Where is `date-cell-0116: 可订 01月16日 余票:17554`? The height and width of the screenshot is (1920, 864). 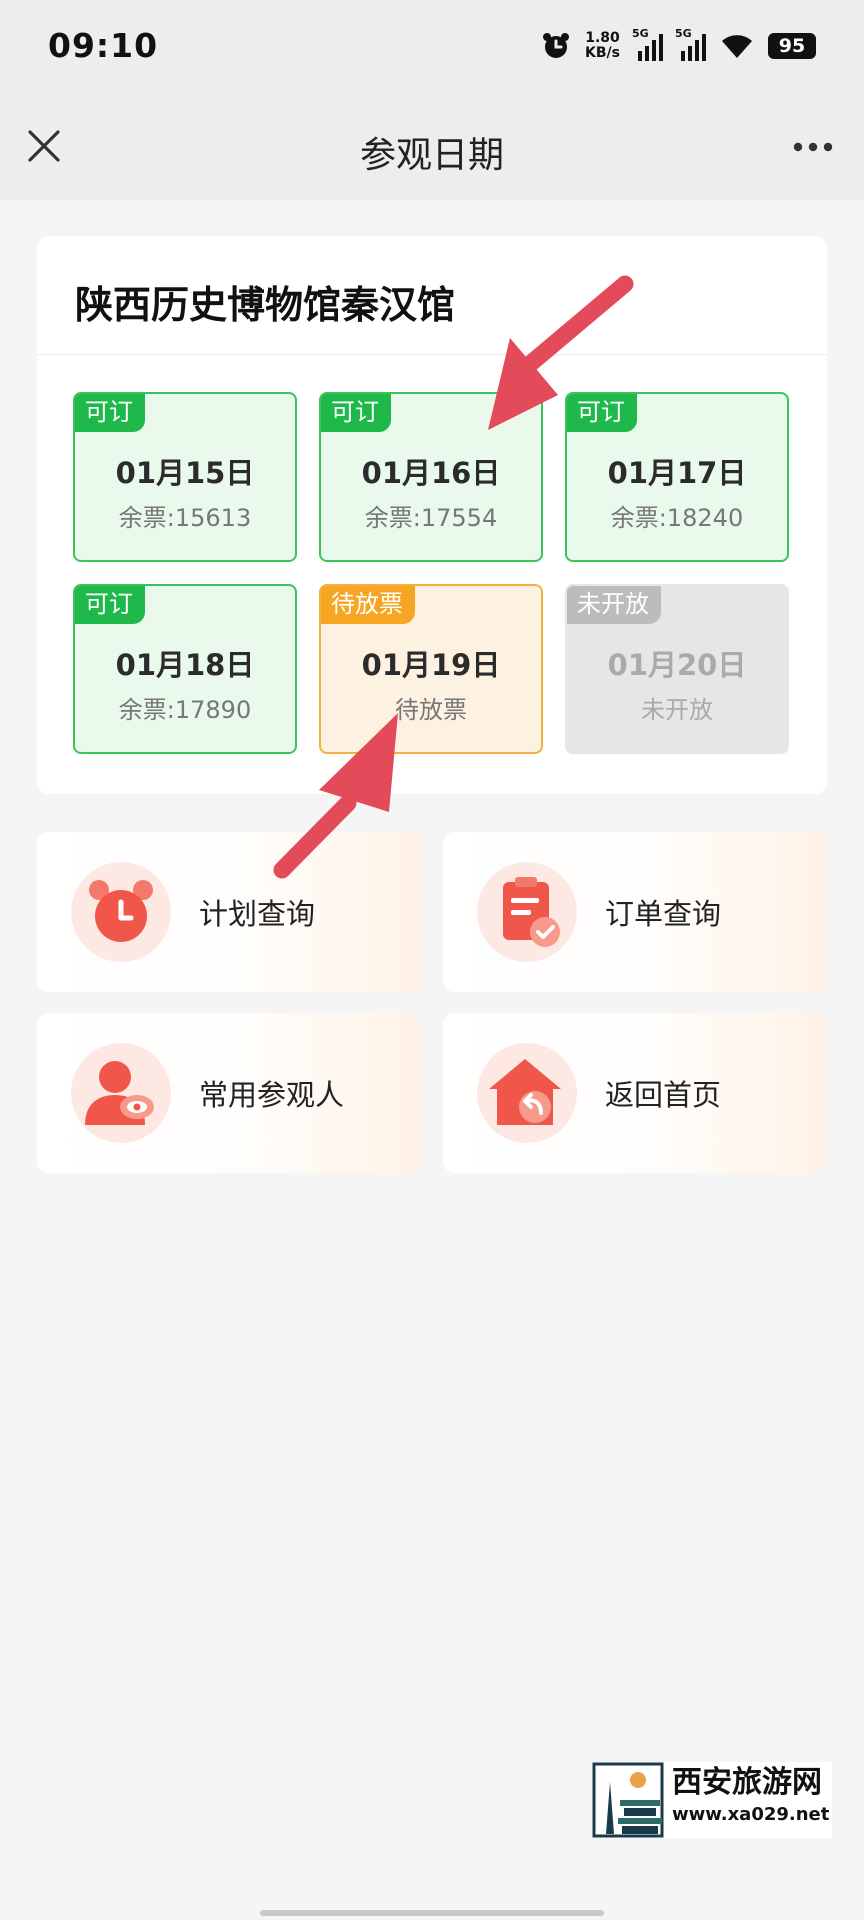 date-cell-0116: 可订 01月16日 余票:17554 is located at coordinates (431, 477).